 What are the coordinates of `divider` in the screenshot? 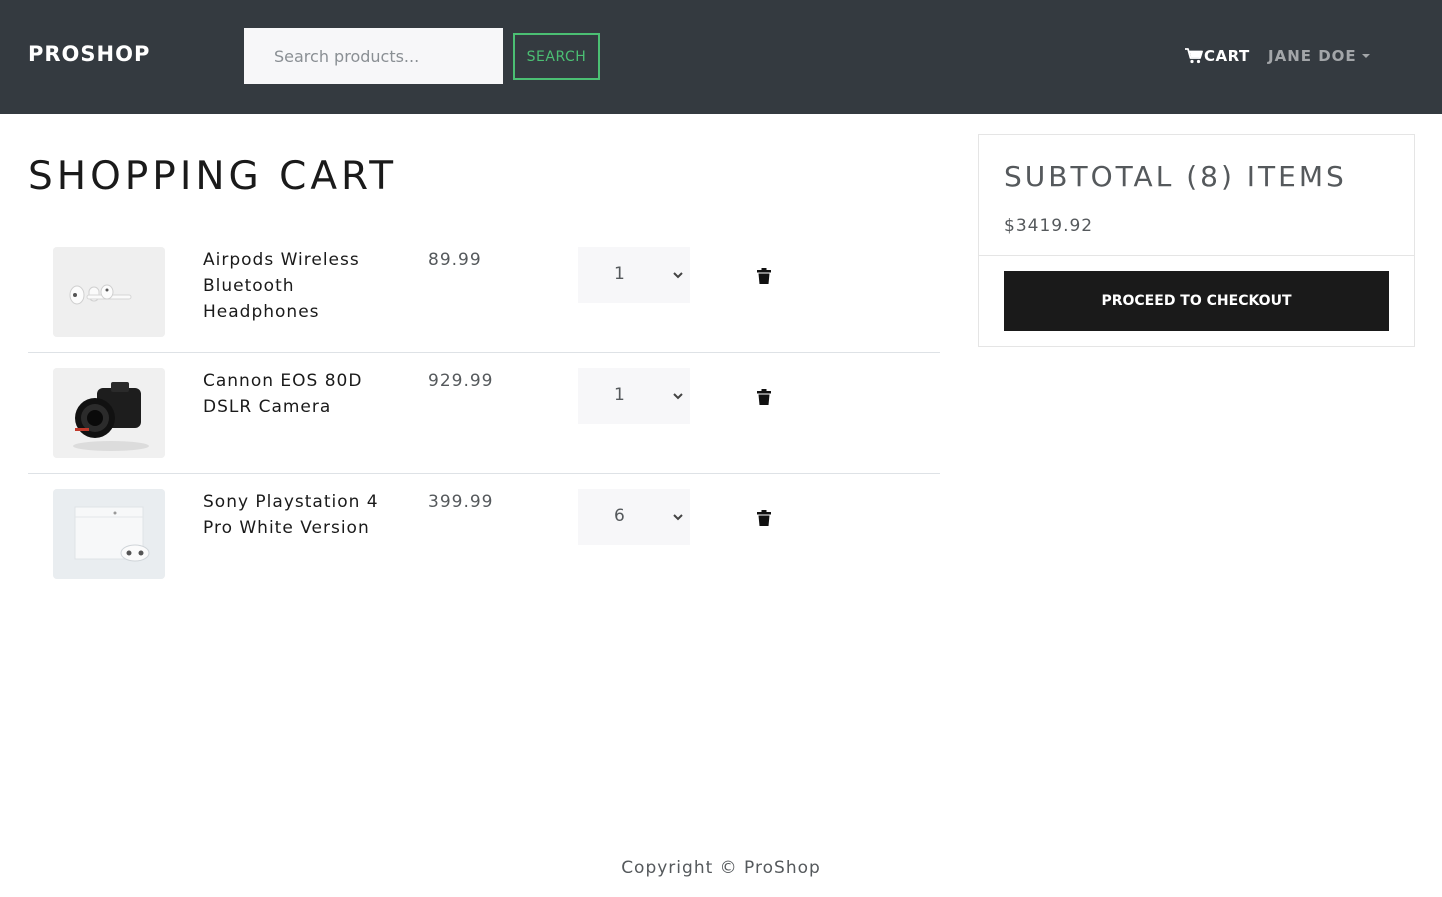 It's located at (1196, 255).